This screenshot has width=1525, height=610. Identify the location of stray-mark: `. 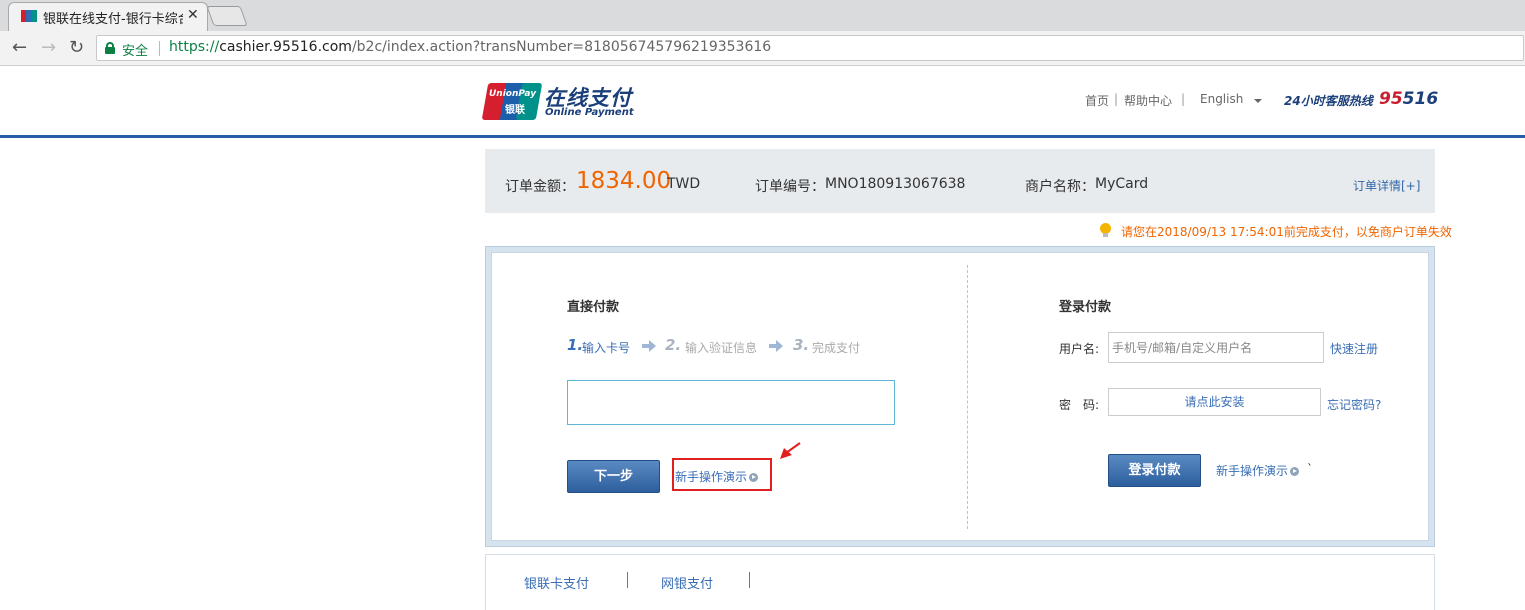
(1310, 469).